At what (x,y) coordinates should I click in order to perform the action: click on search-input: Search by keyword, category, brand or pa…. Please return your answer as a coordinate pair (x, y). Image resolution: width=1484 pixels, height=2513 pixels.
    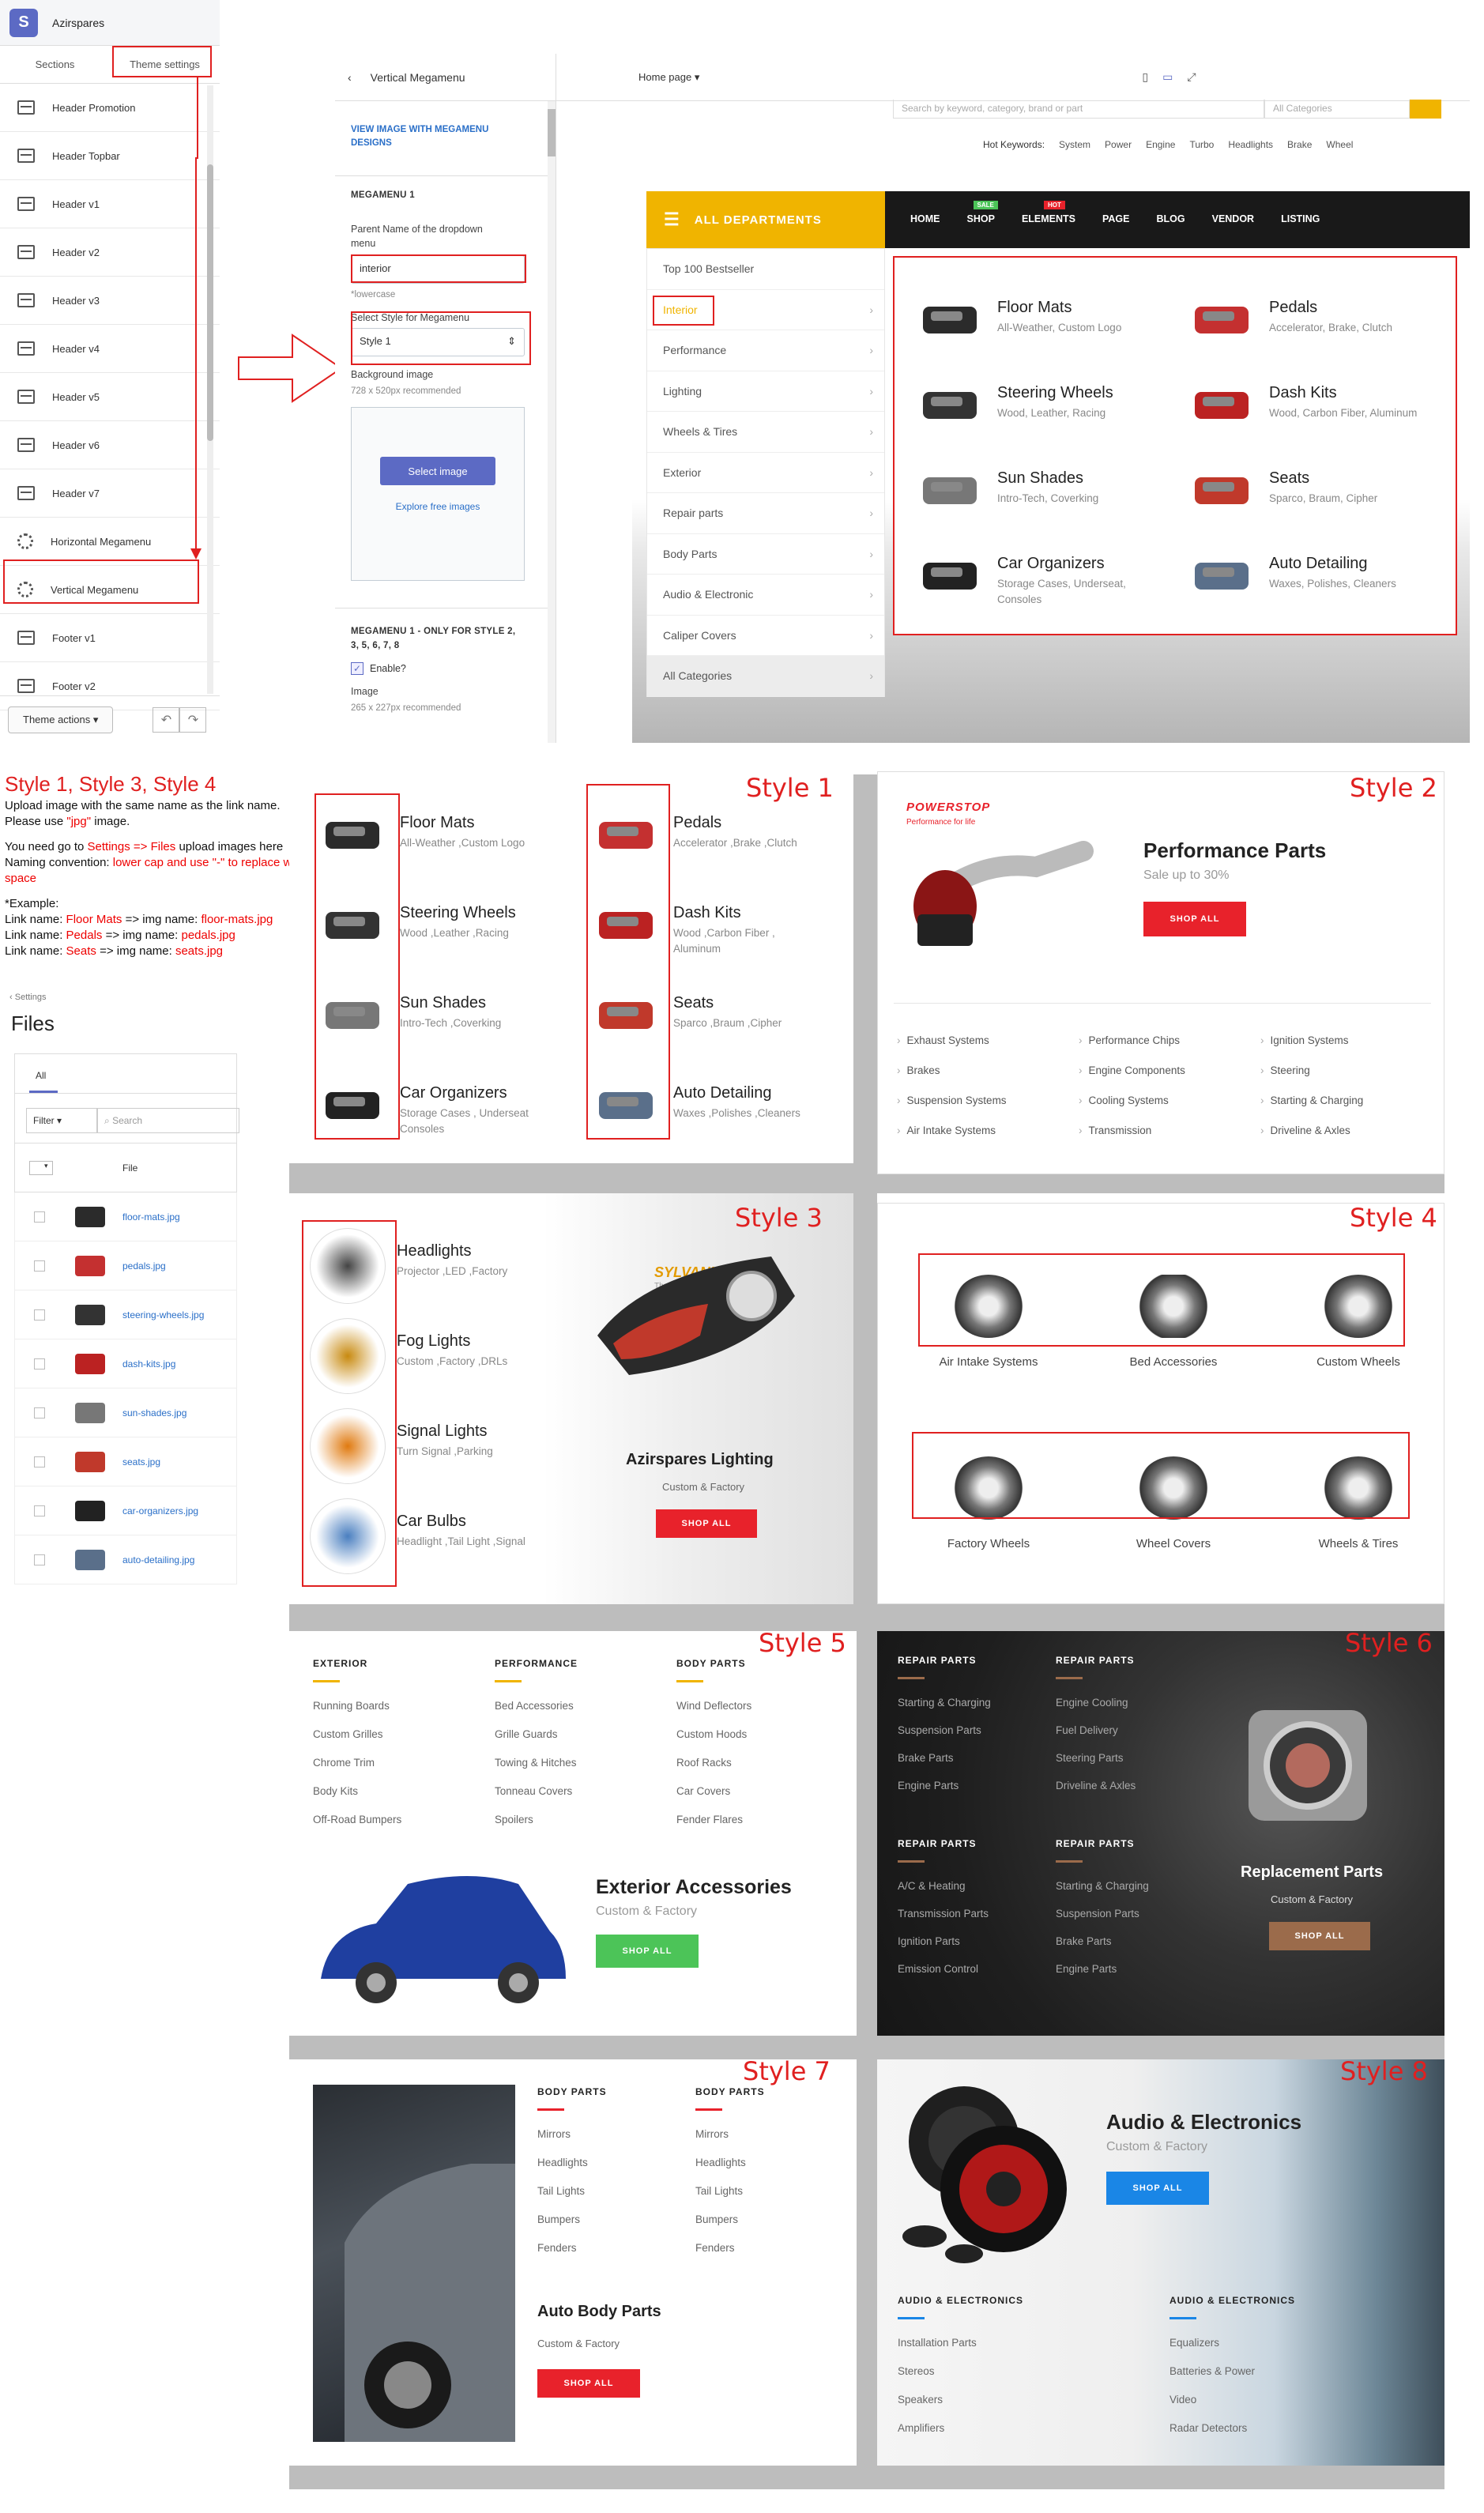
    Looking at the image, I should click on (1078, 110).